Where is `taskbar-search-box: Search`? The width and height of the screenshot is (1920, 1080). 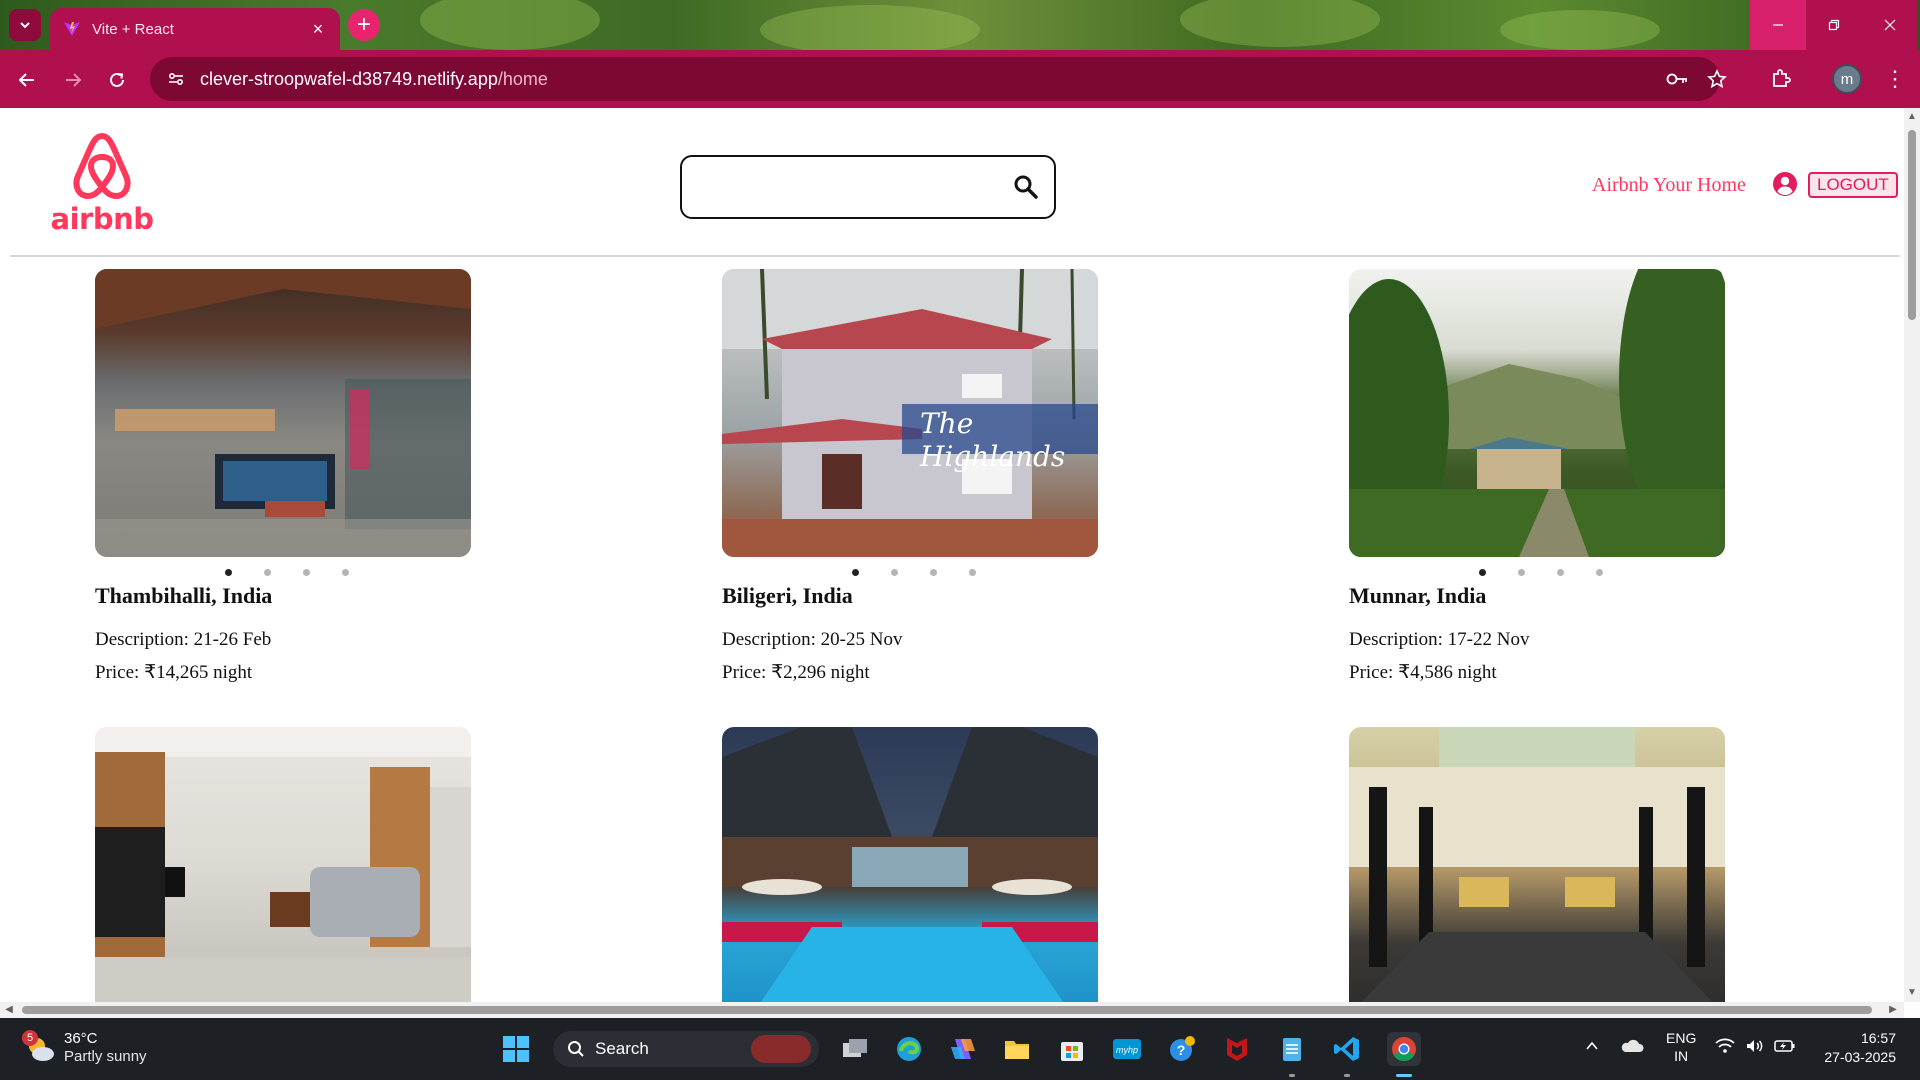 taskbar-search-box: Search is located at coordinates (686, 1049).